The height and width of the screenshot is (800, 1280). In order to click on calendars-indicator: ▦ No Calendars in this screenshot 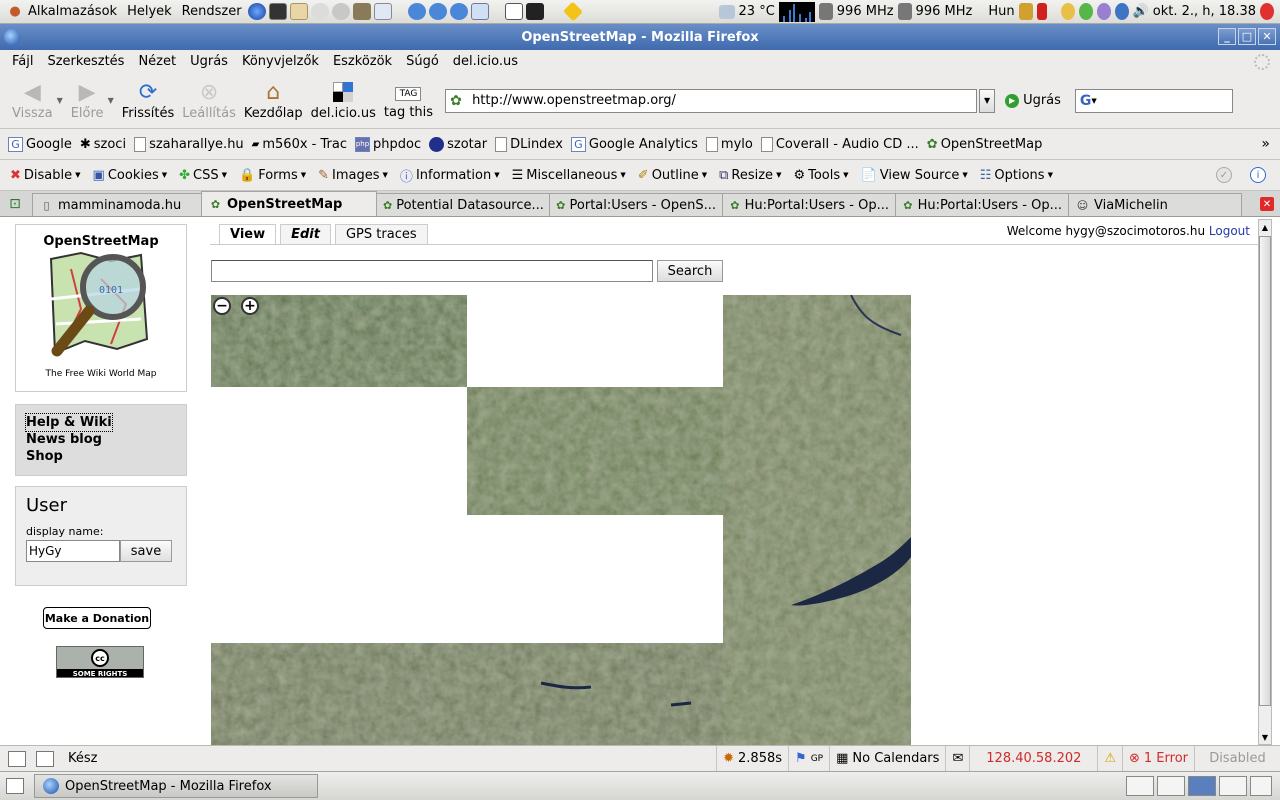, I will do `click(887, 758)`.